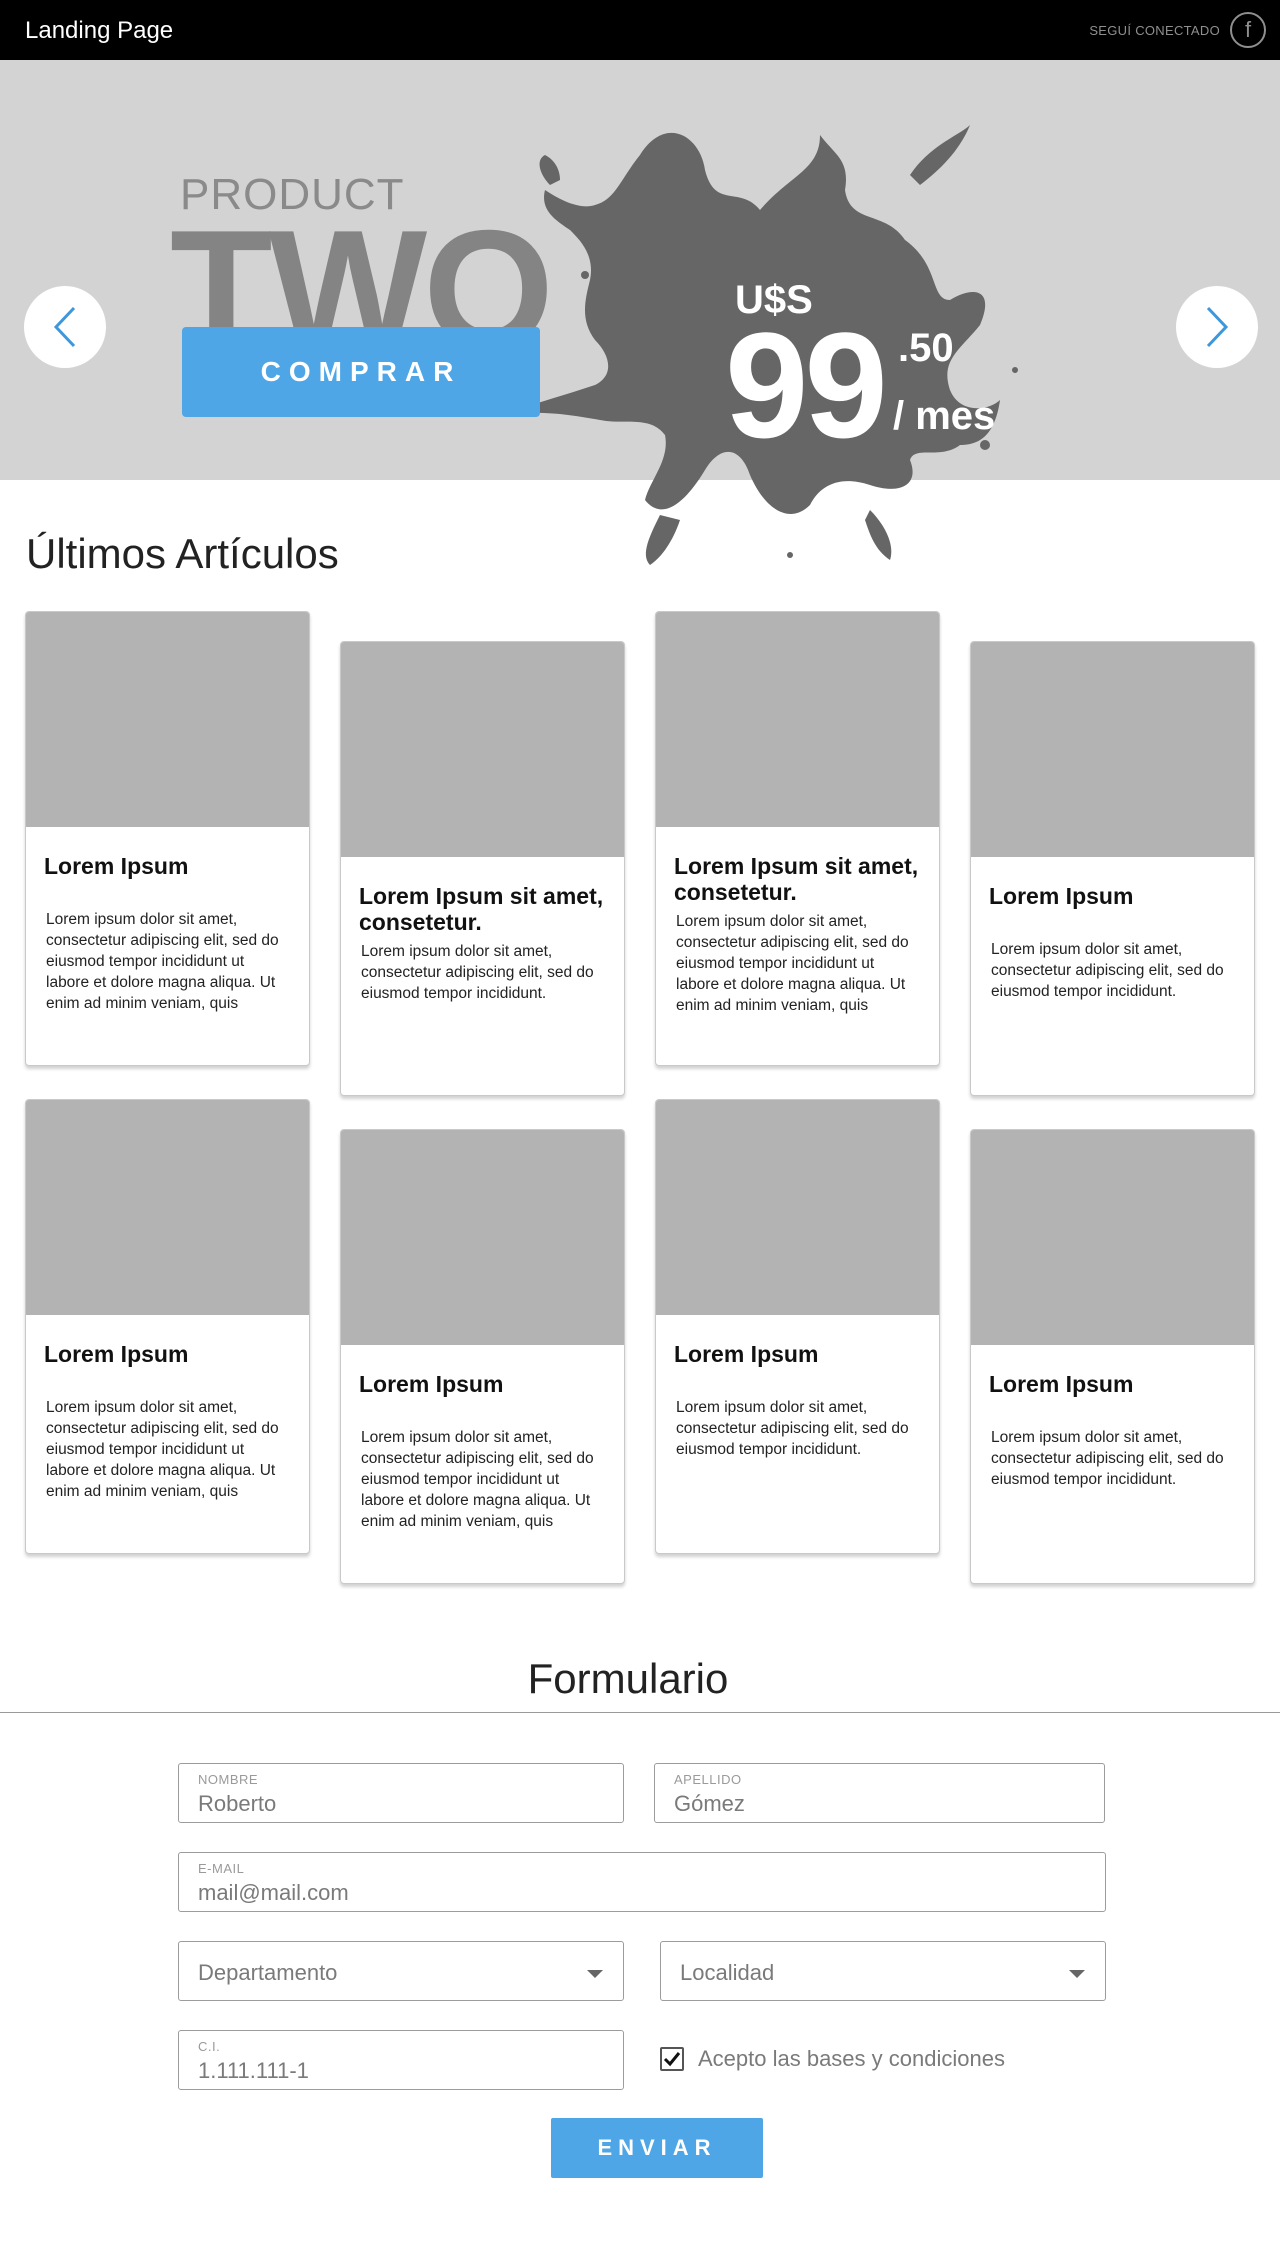  I want to click on ci-input, so click(376, 2071).